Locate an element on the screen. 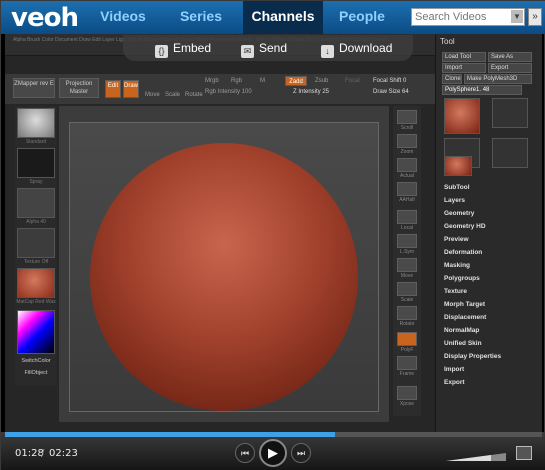  tool-menu-deformation: Deformation is located at coordinates (463, 252).